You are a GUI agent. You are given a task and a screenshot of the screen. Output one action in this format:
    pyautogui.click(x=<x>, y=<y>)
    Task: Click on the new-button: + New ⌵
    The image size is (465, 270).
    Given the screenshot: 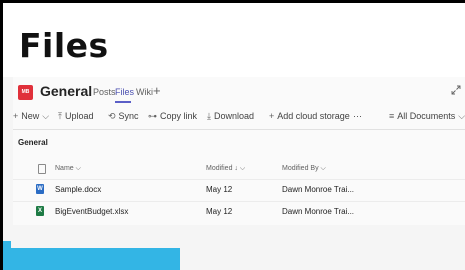 What is the action you would take?
    pyautogui.click(x=32, y=116)
    